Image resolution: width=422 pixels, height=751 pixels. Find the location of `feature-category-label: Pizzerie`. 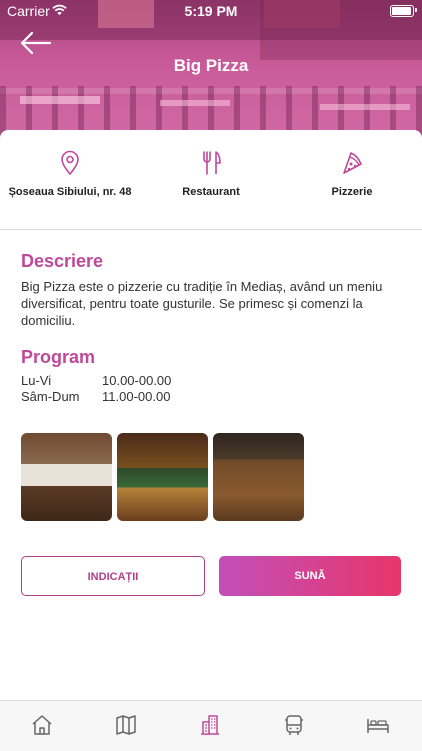

feature-category-label: Pizzerie is located at coordinates (352, 192).